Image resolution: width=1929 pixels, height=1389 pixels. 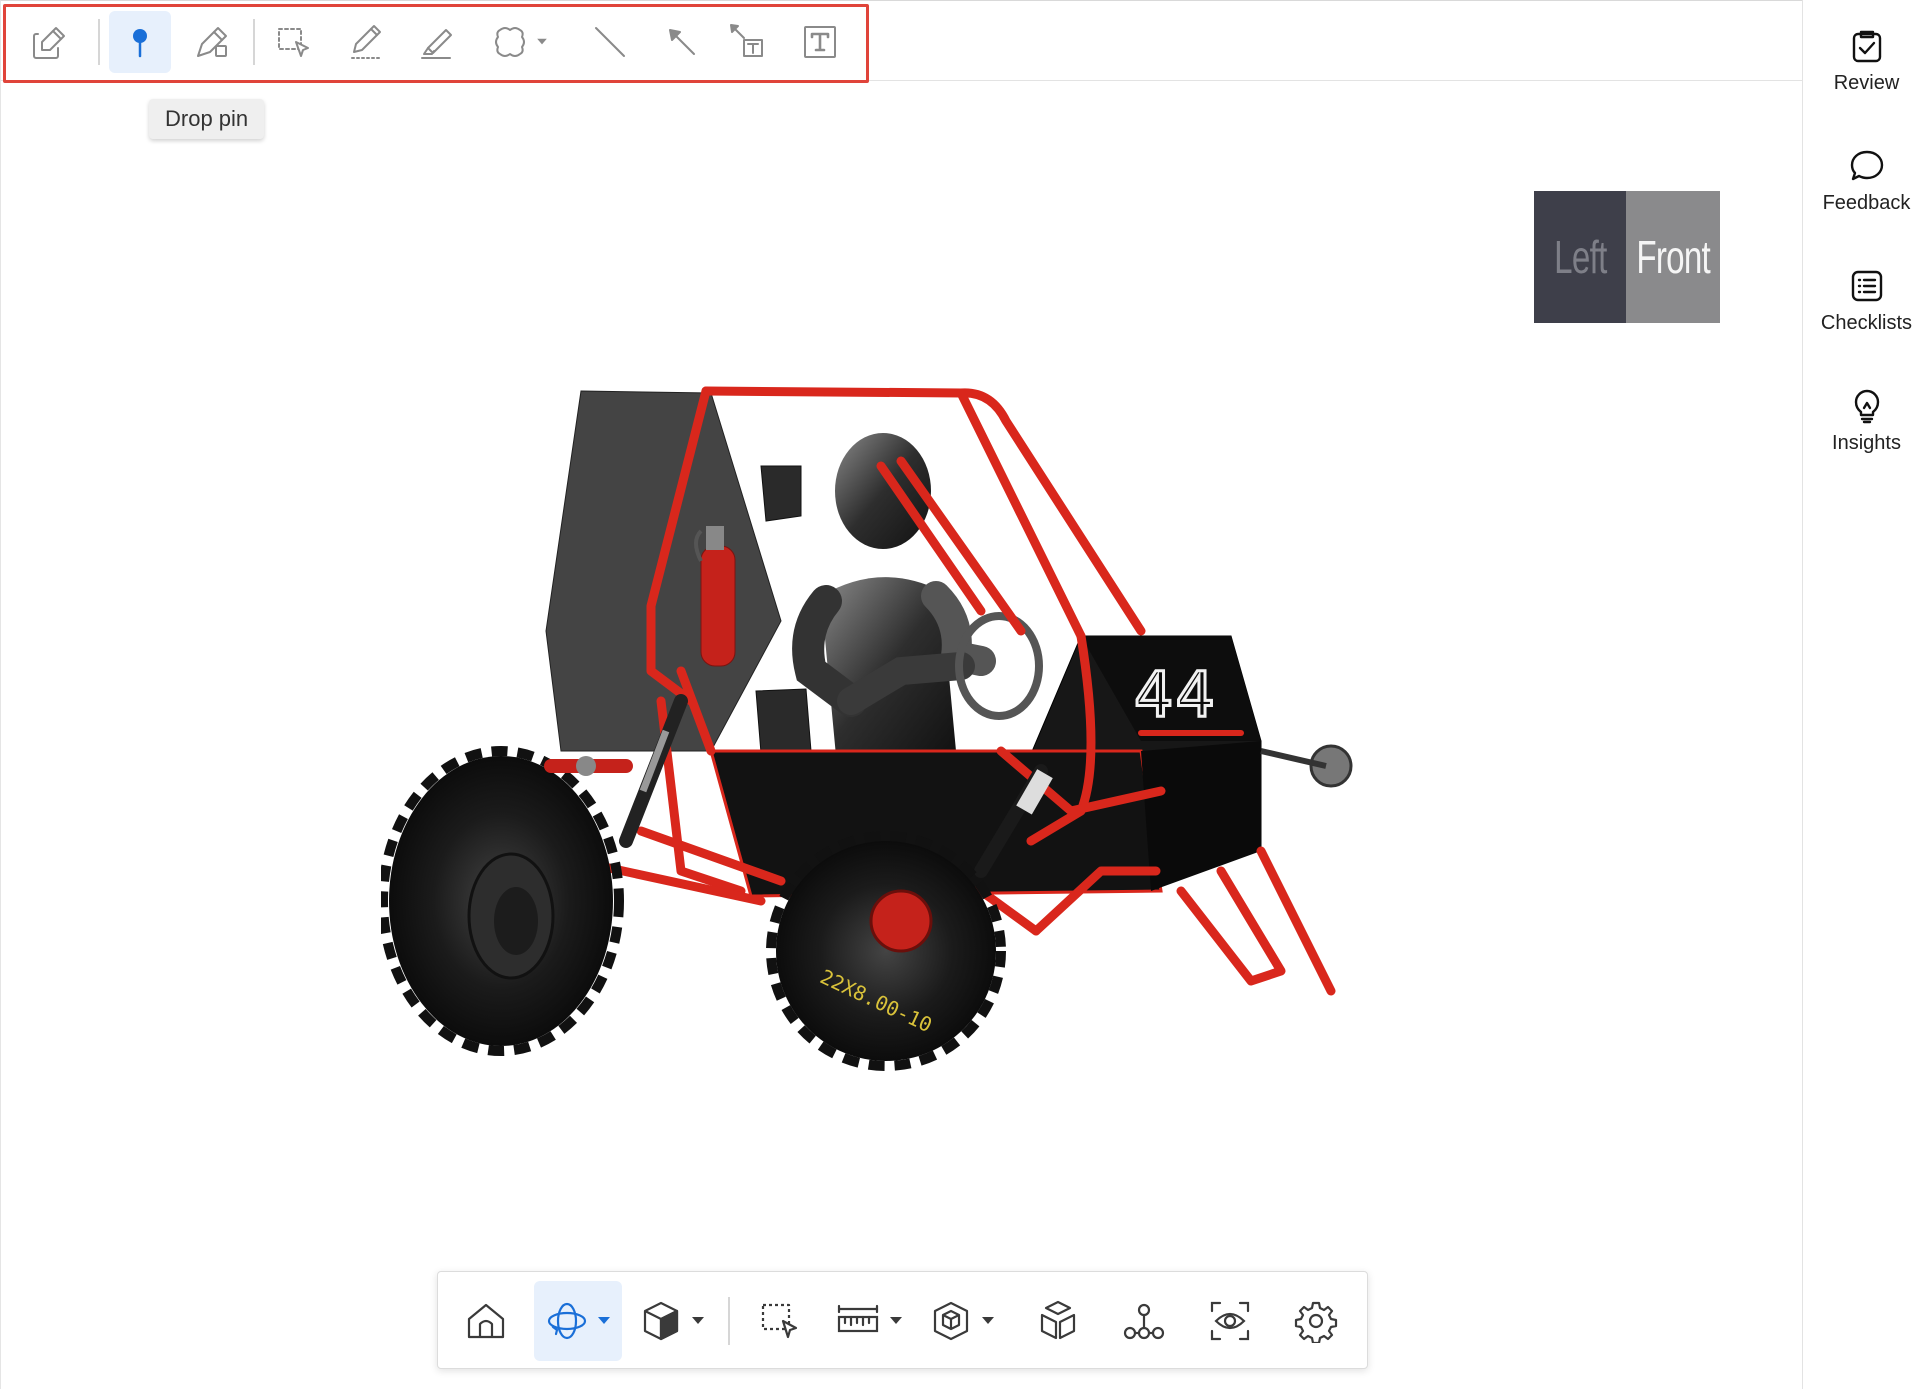 I want to click on list-icon, so click(x=1866, y=286).